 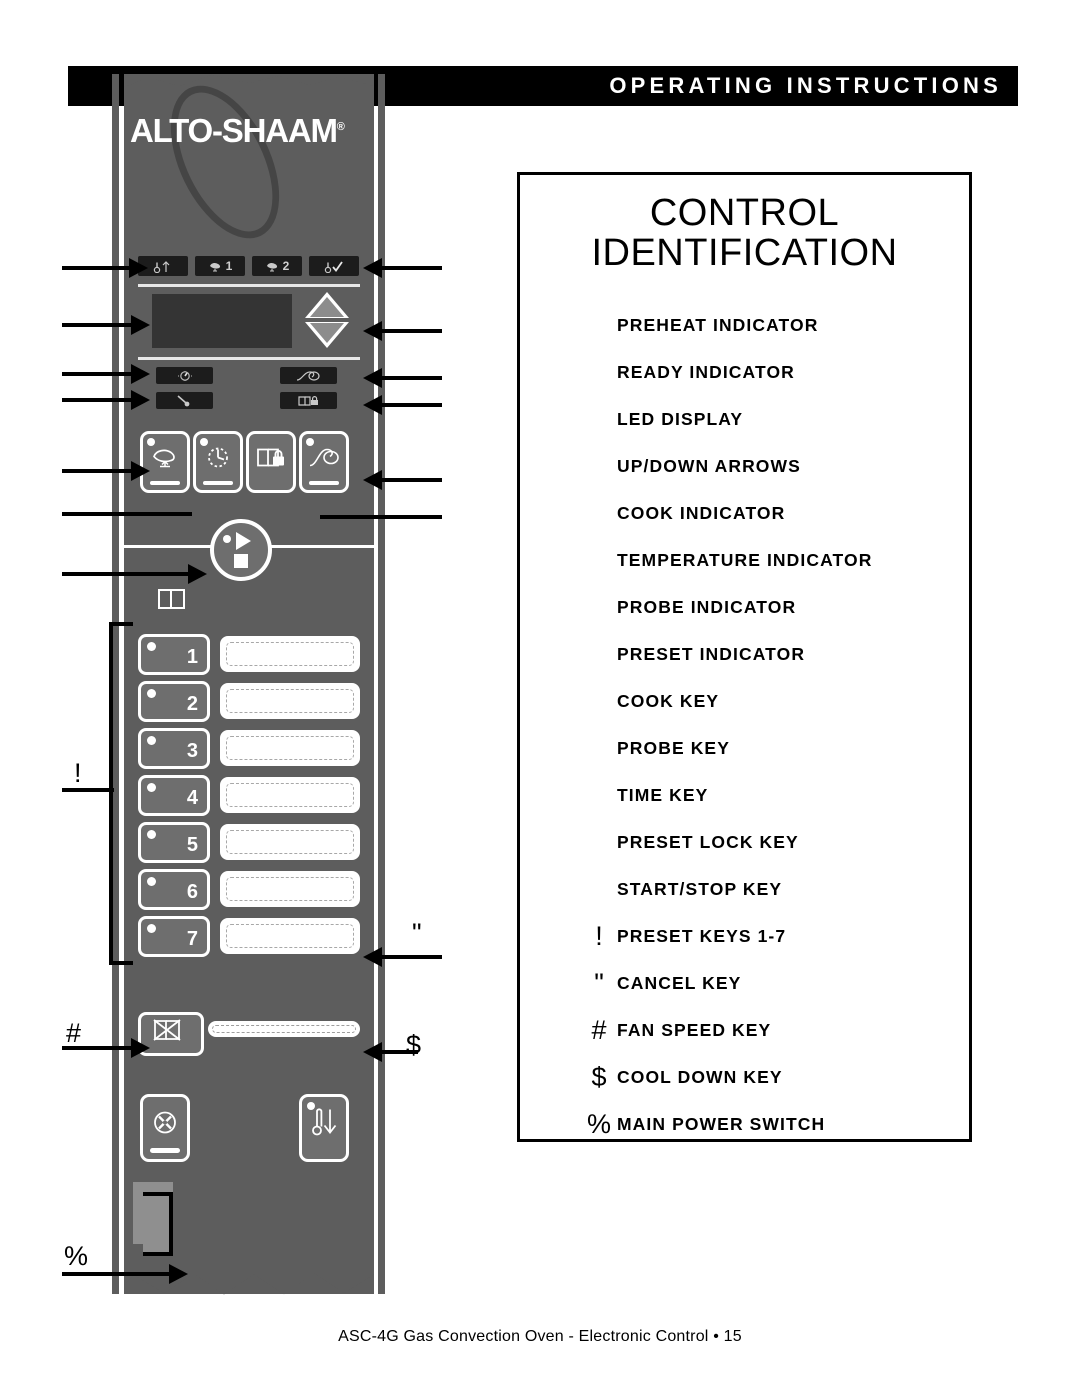 I want to click on callout-marker-power-switch: %, so click(x=76, y=1256).